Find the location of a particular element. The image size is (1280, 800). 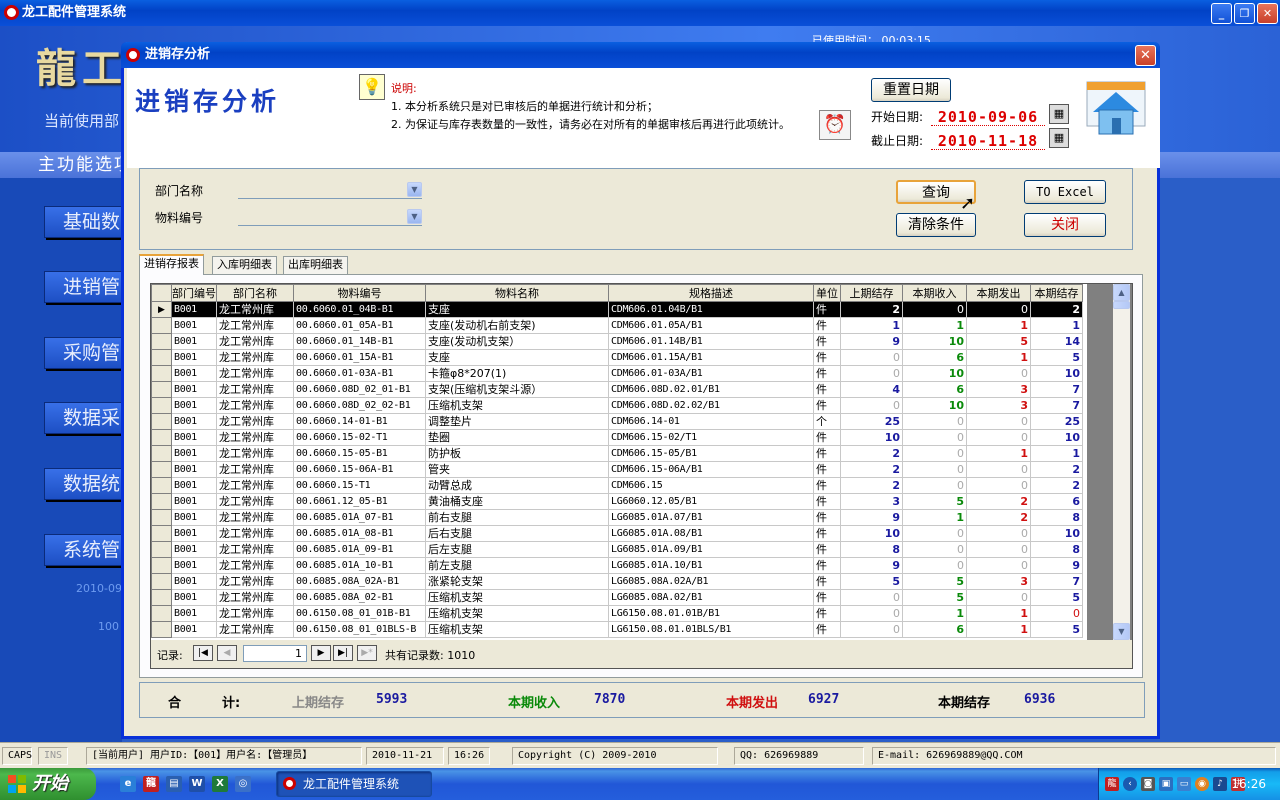

table-cell: 动臂总成 is located at coordinates (517, 485).